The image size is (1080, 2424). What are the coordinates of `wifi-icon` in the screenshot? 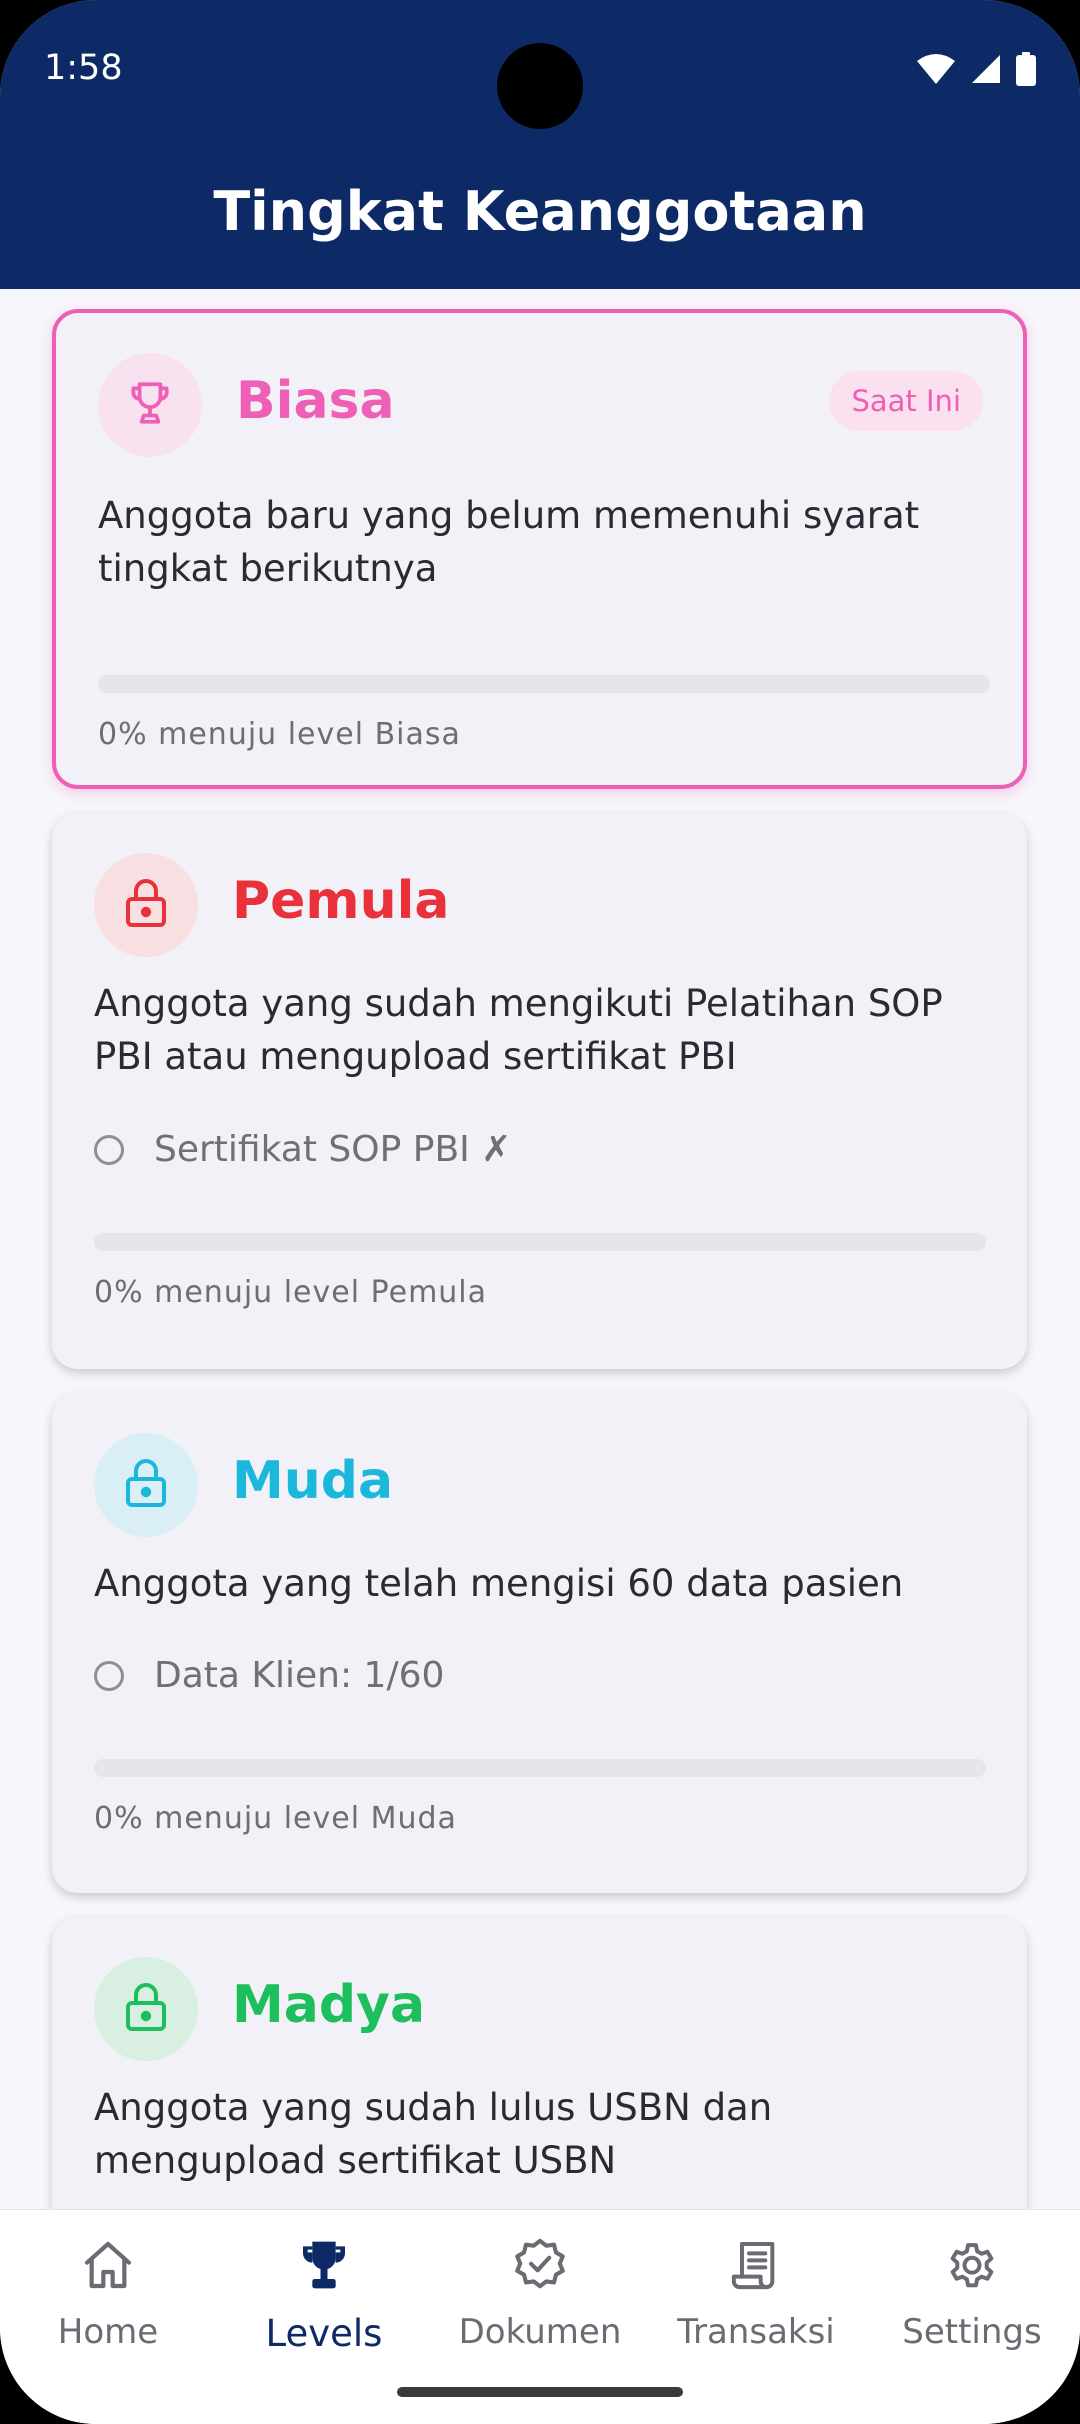 It's located at (936, 71).